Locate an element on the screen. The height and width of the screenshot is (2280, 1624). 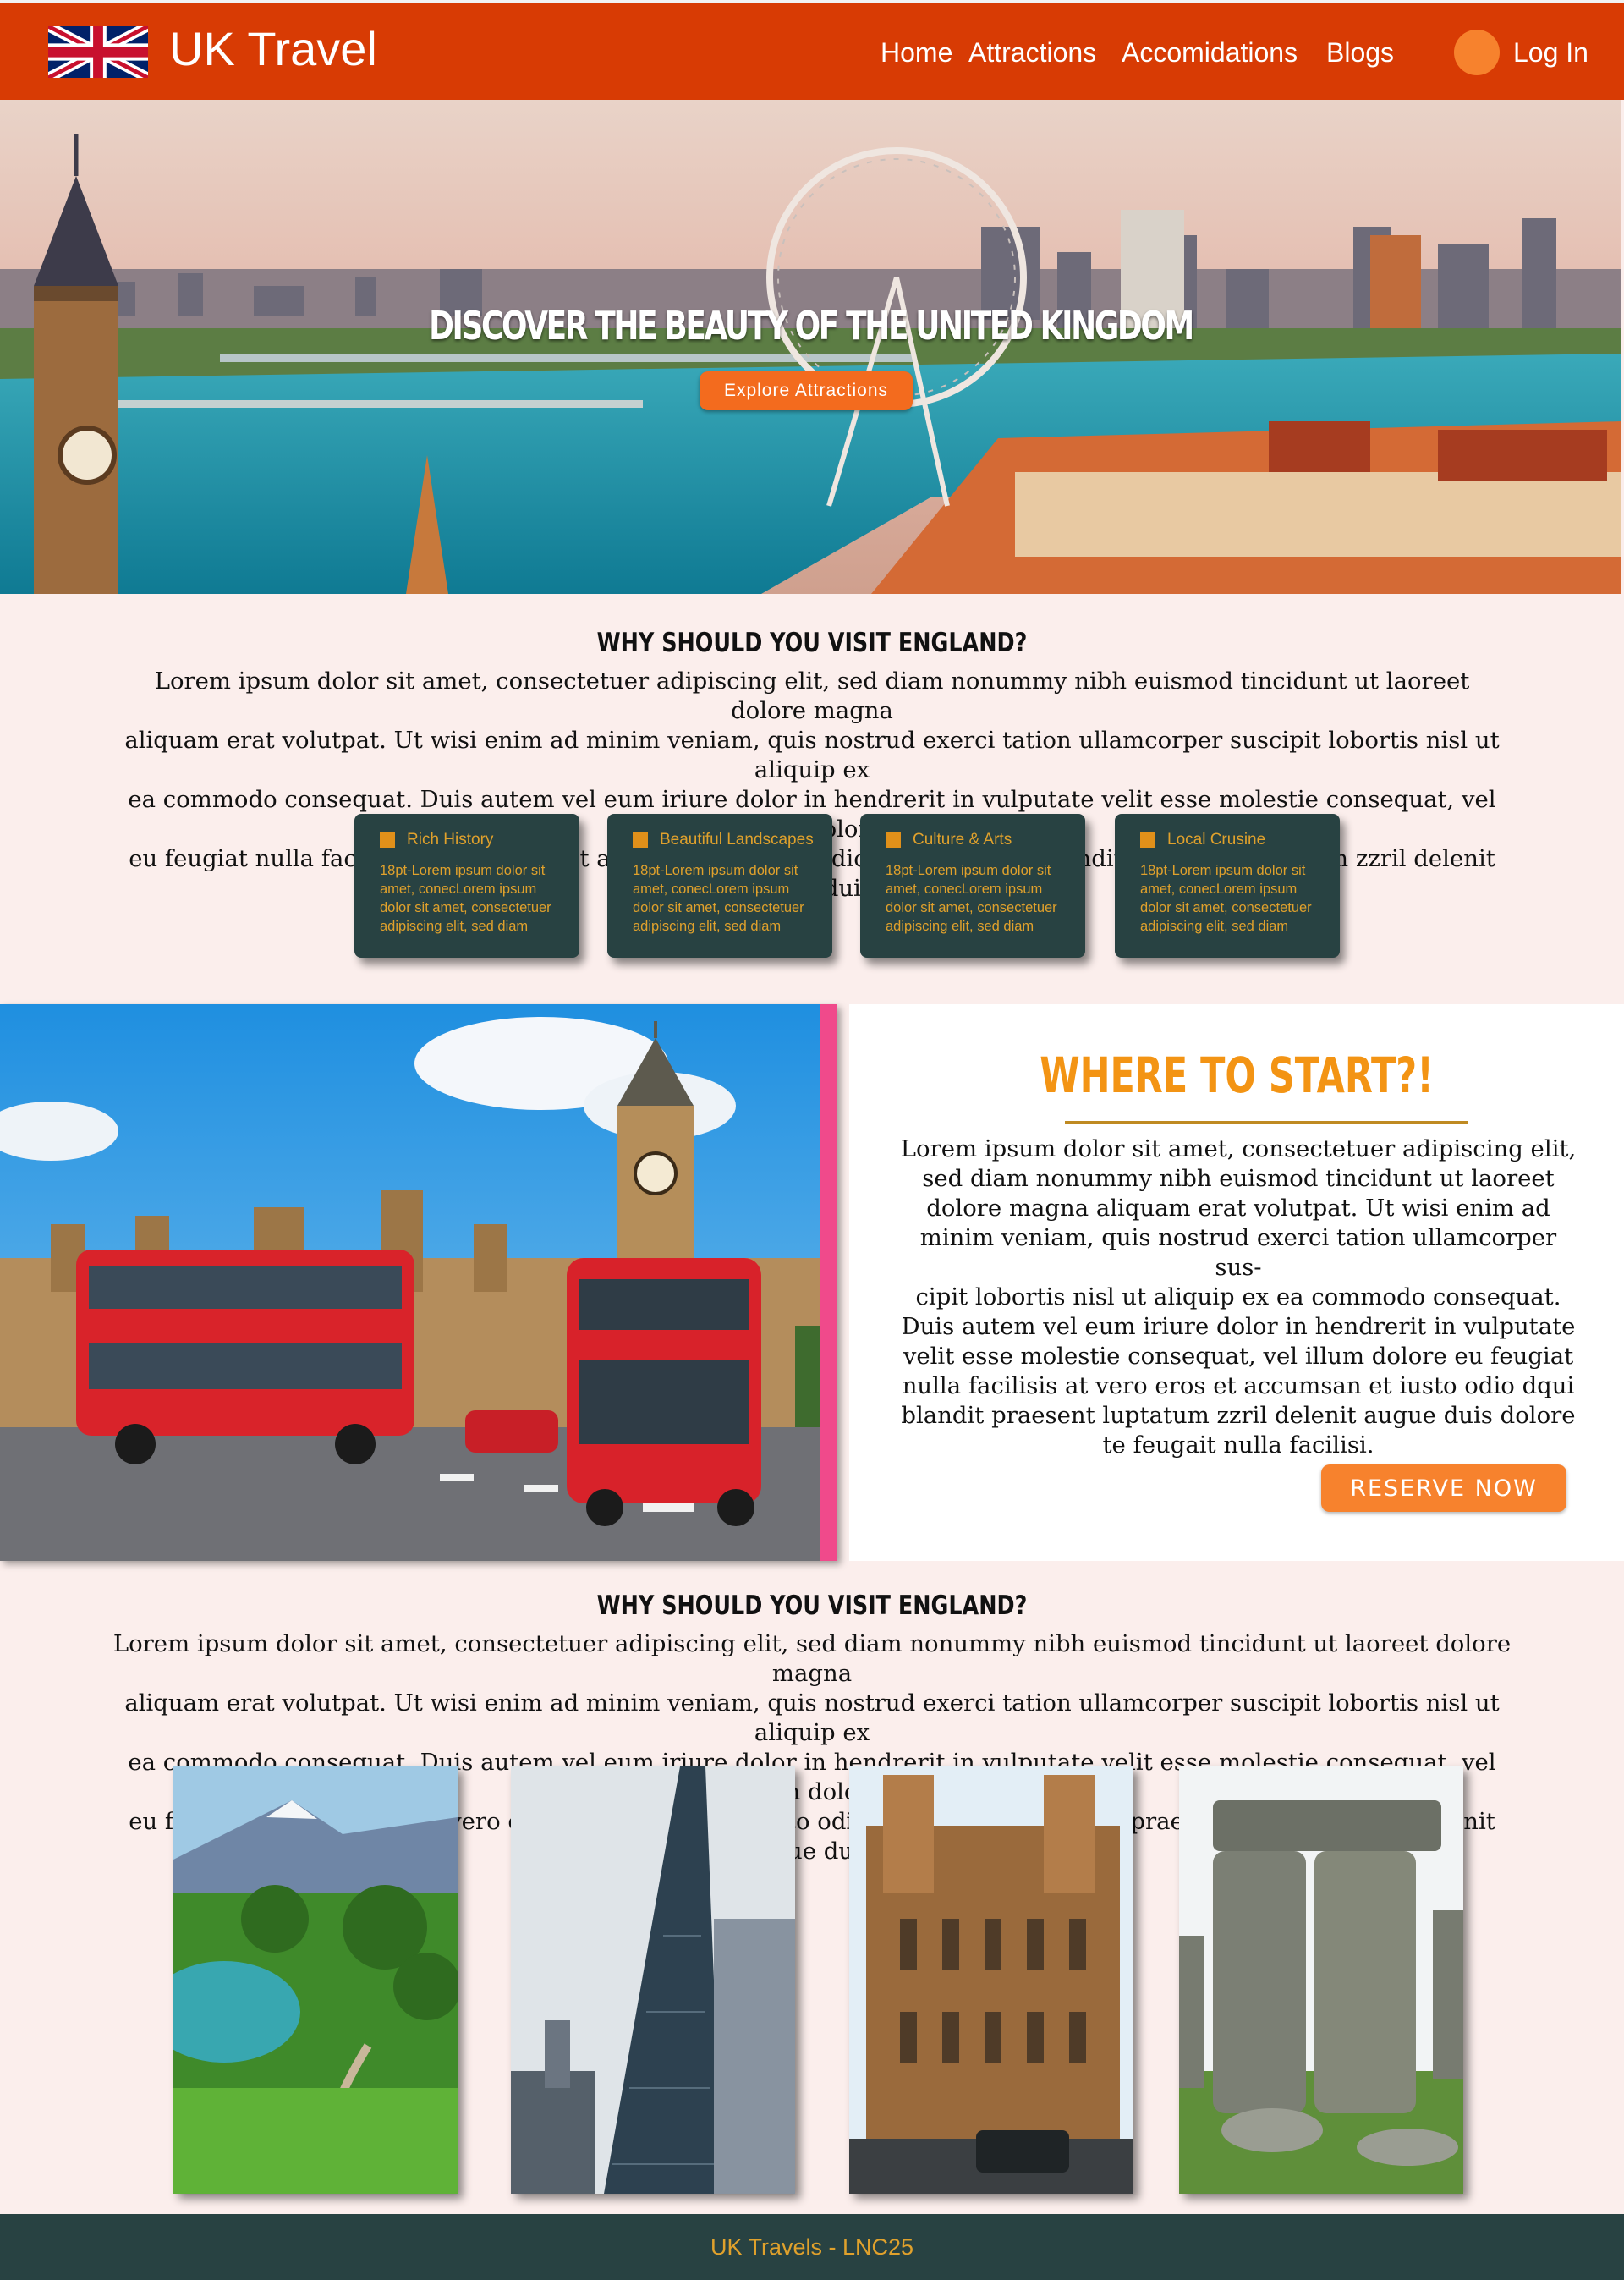
start-line: te feugait nulla facilisi. is located at coordinates (1238, 1445).